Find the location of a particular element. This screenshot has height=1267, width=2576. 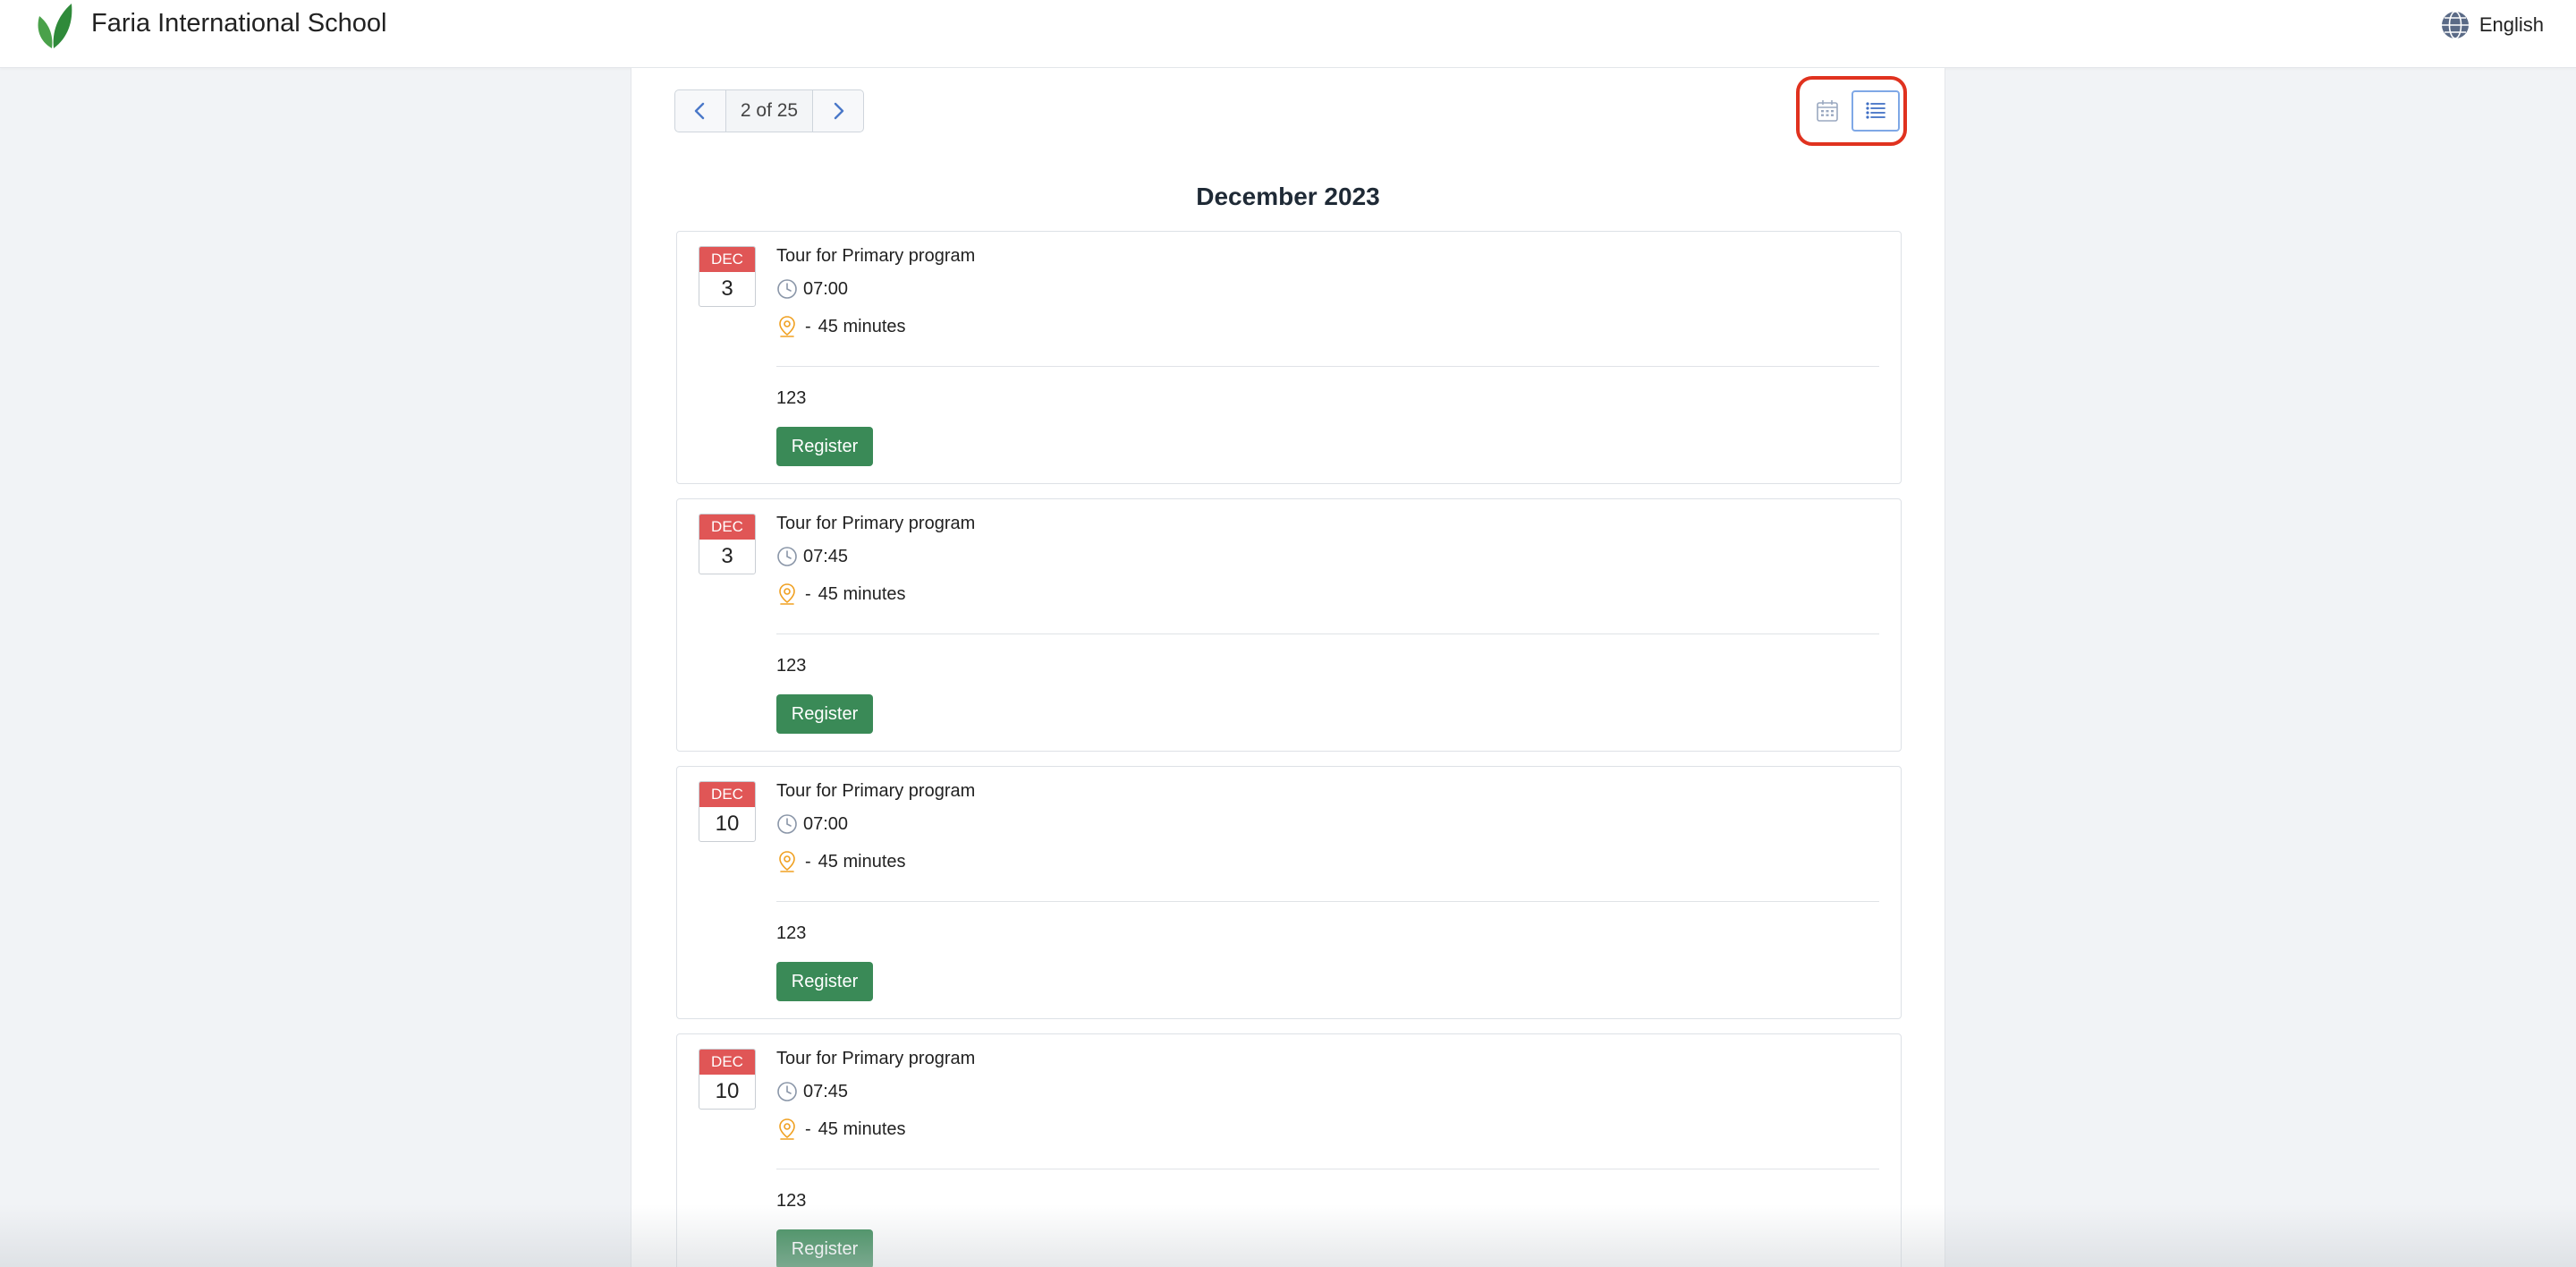

pagination: 2 of 25 is located at coordinates (769, 110).